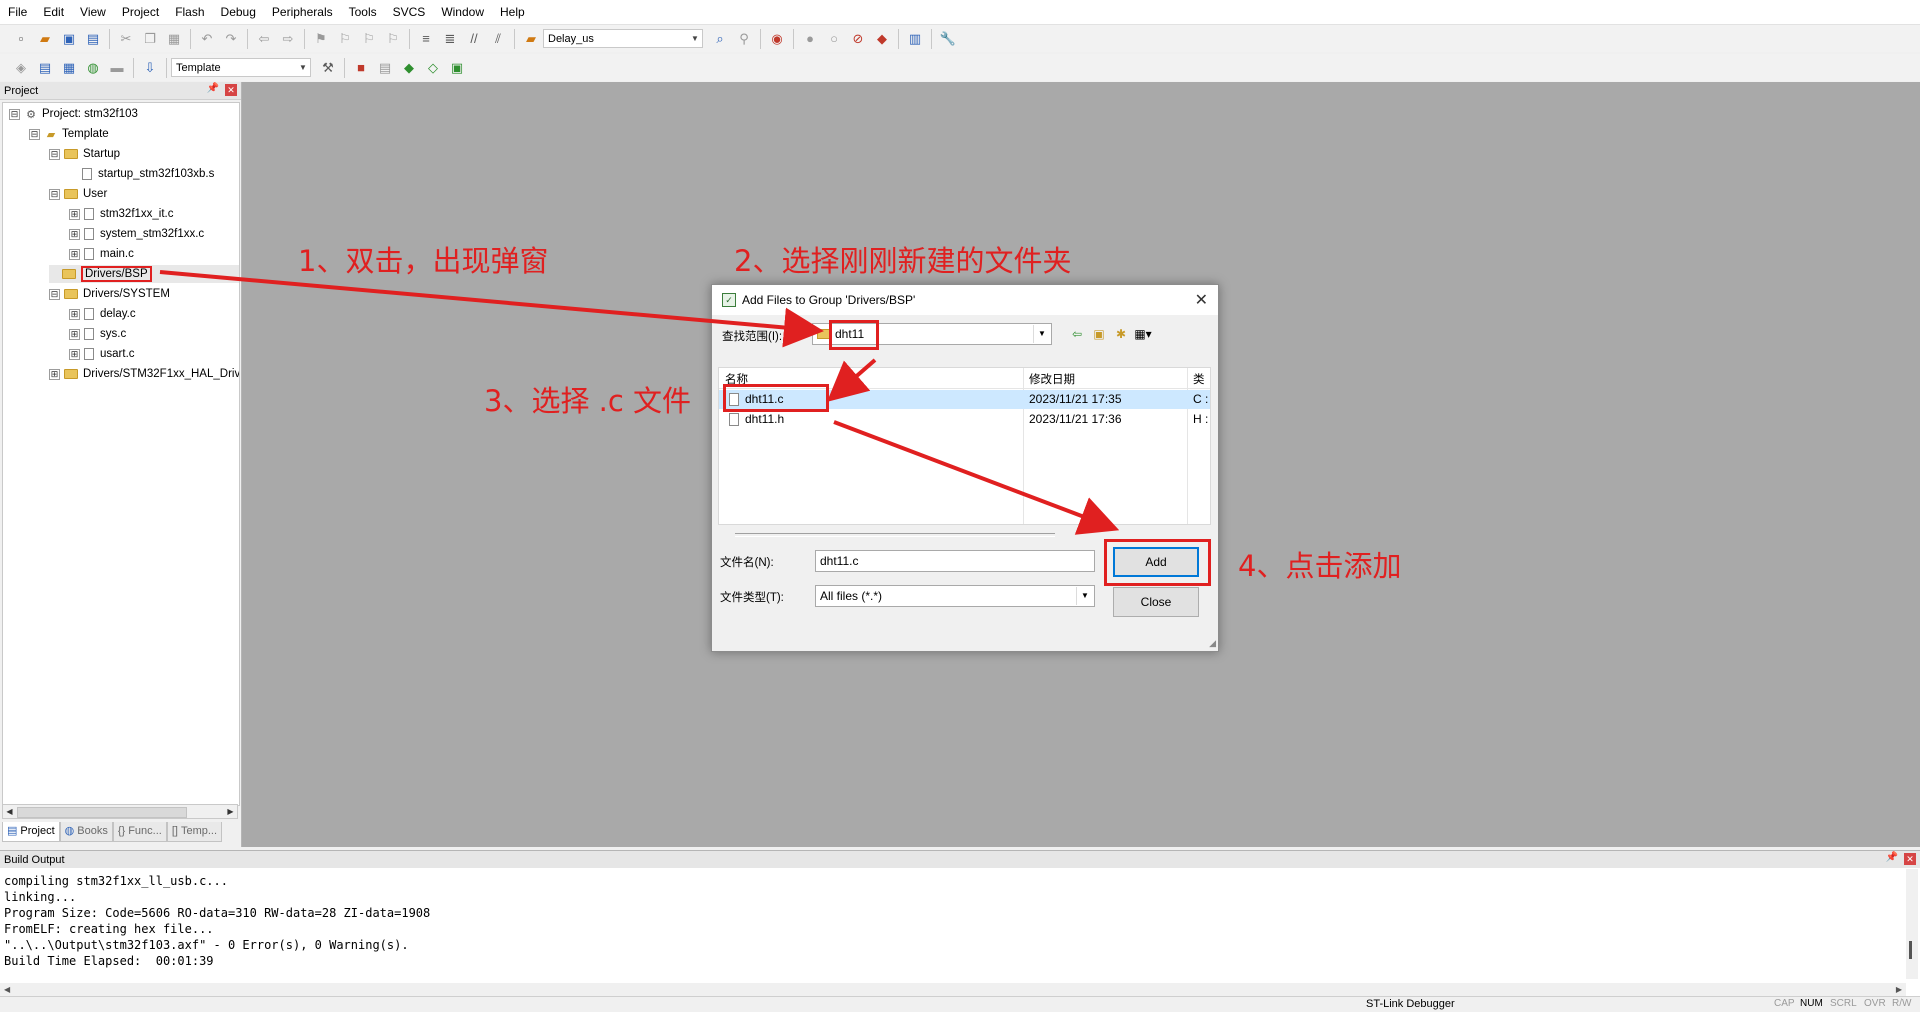  What do you see at coordinates (1121, 334) in the screenshot?
I see `new-folder-icon: ✱` at bounding box center [1121, 334].